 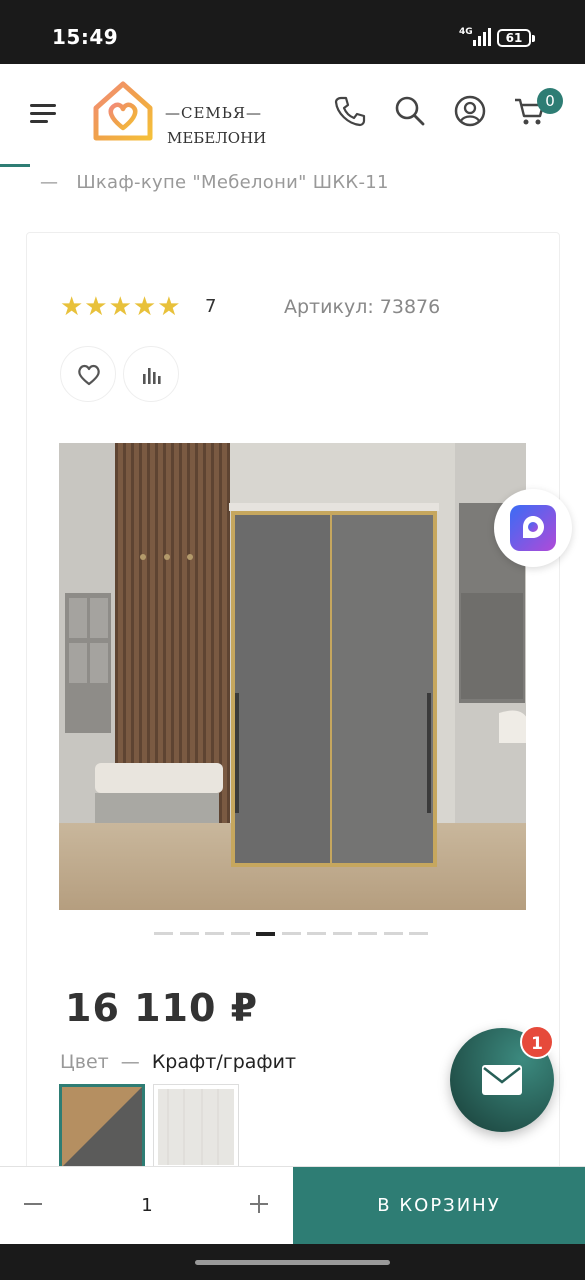 What do you see at coordinates (265, 934) in the screenshot?
I see `gallery-dot-active` at bounding box center [265, 934].